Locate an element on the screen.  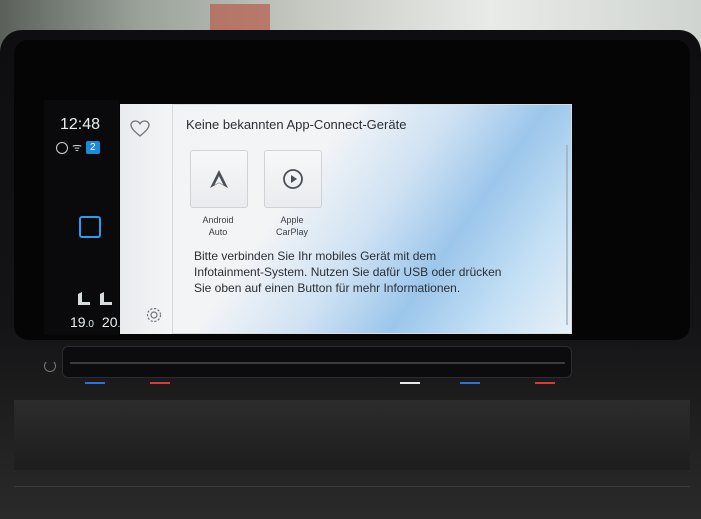
climate-slider-track is located at coordinates (317, 363).